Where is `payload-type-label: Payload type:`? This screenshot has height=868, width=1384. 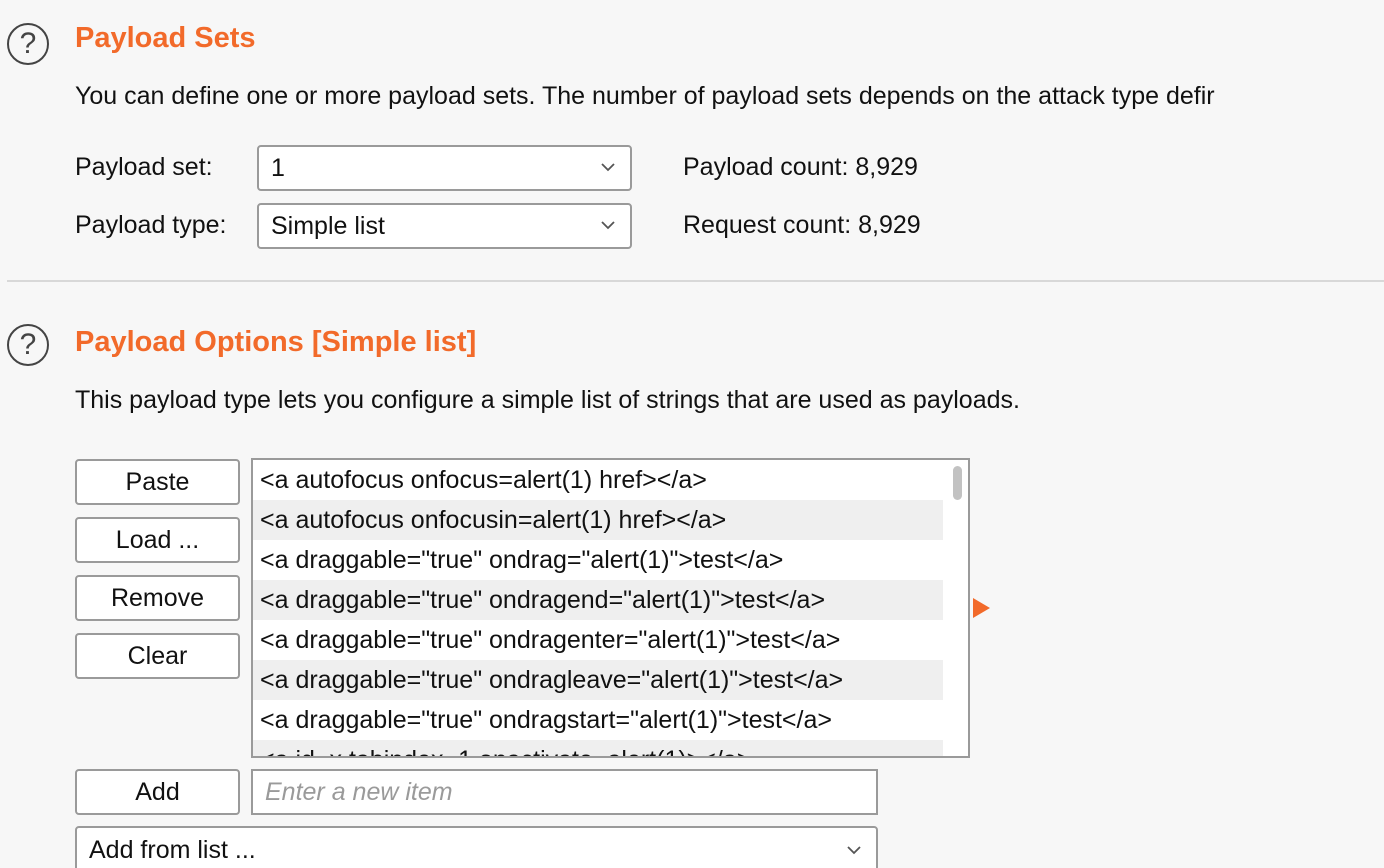
payload-type-label: Payload type: is located at coordinates (151, 225).